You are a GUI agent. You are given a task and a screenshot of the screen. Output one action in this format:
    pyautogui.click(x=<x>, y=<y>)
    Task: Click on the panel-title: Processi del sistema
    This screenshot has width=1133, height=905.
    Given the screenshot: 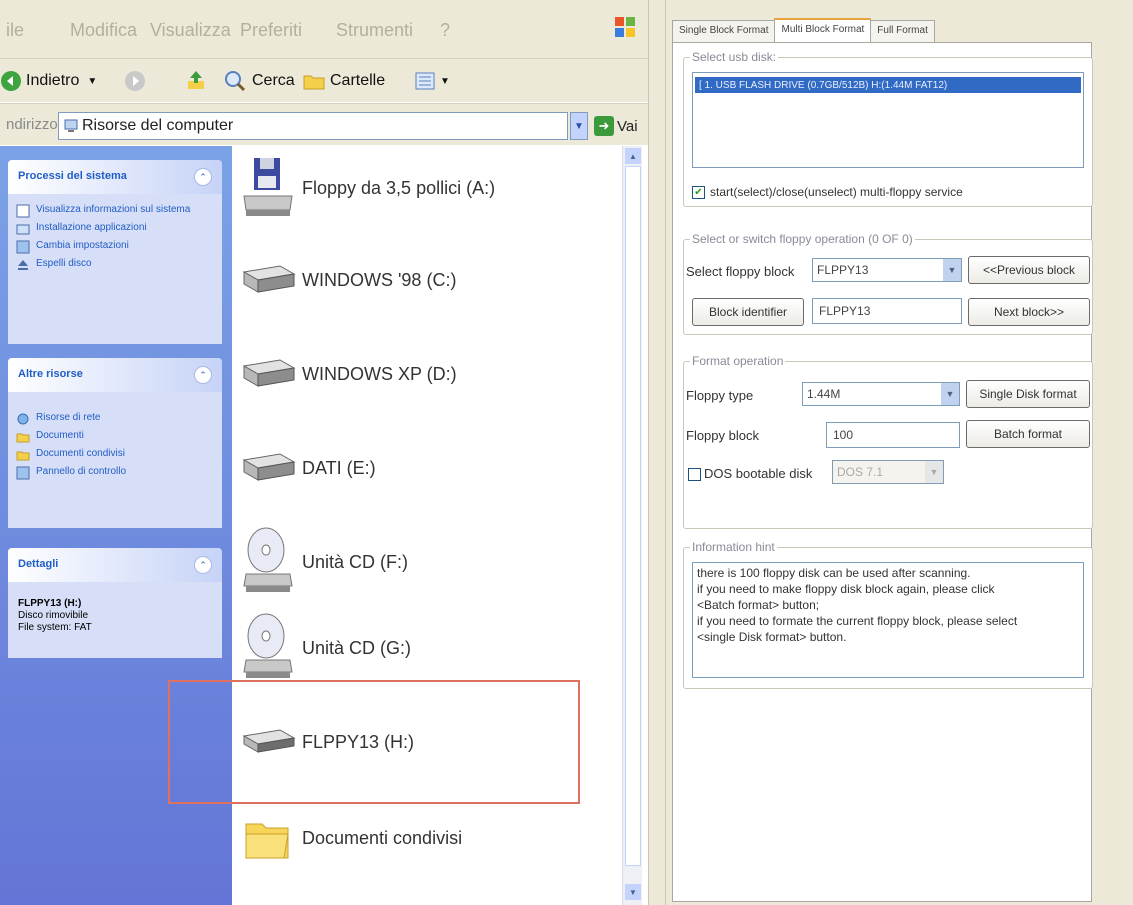 What is the action you would take?
    pyautogui.click(x=72, y=176)
    